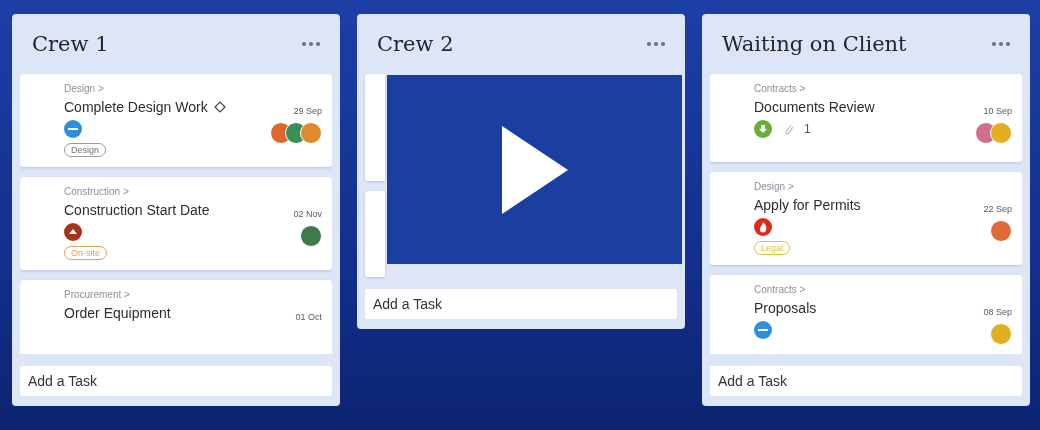 The image size is (1040, 430). Describe the element at coordinates (176, 317) in the screenshot. I see `task-card: Procurement > Order Equipment 01 Oct` at that location.